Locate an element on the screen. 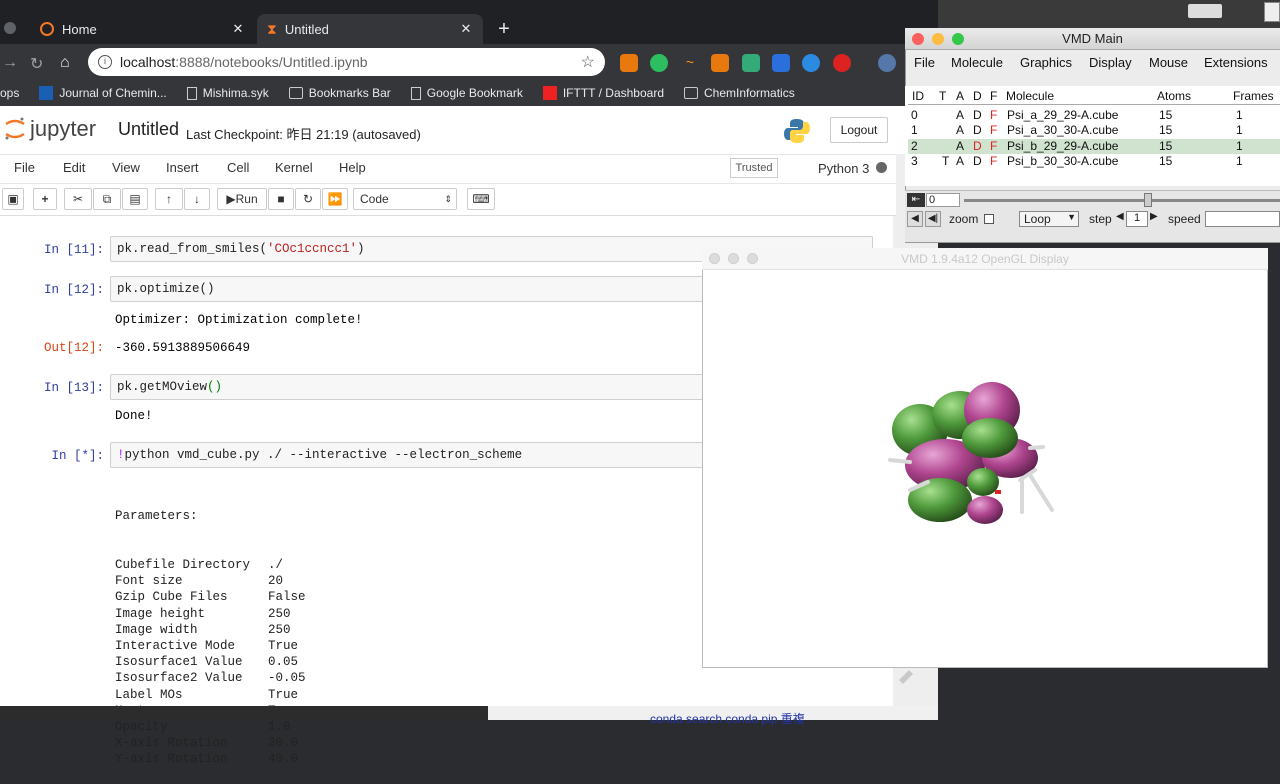 The image size is (1280, 784). molecular-orbital-render is located at coordinates (975, 455).